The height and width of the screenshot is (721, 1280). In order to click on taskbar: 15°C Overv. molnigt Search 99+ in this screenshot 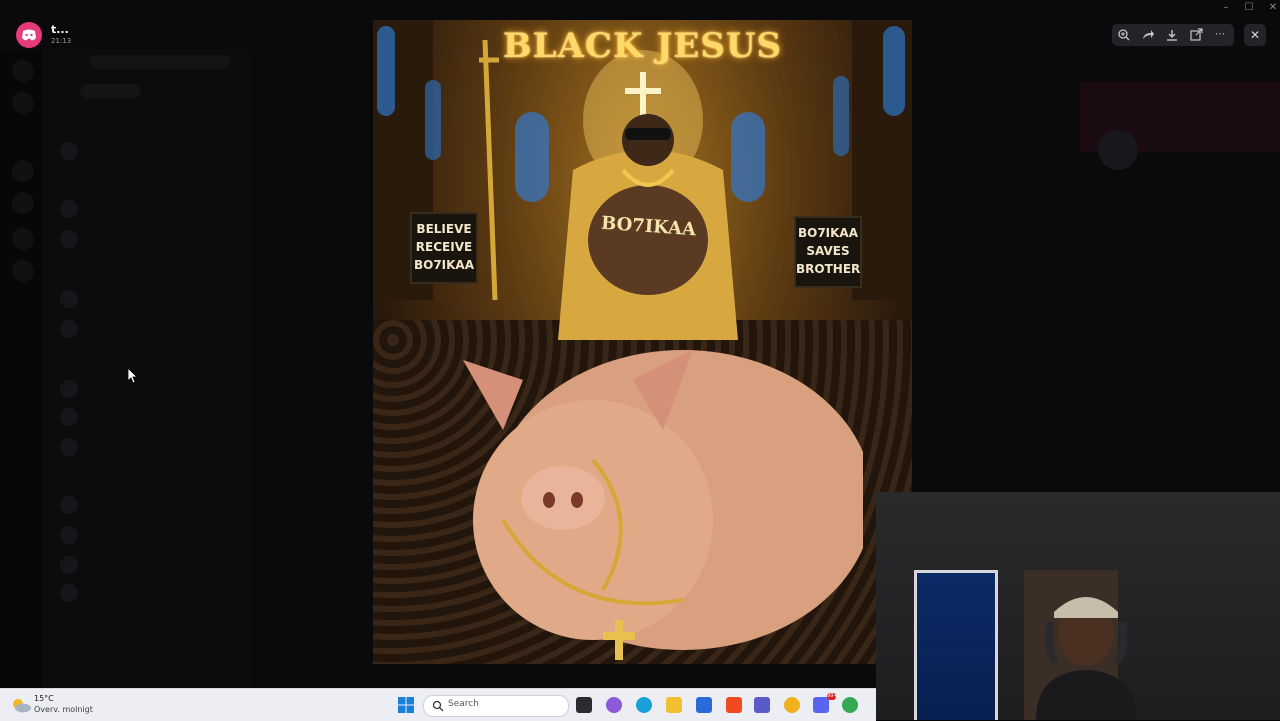, I will do `click(438, 704)`.